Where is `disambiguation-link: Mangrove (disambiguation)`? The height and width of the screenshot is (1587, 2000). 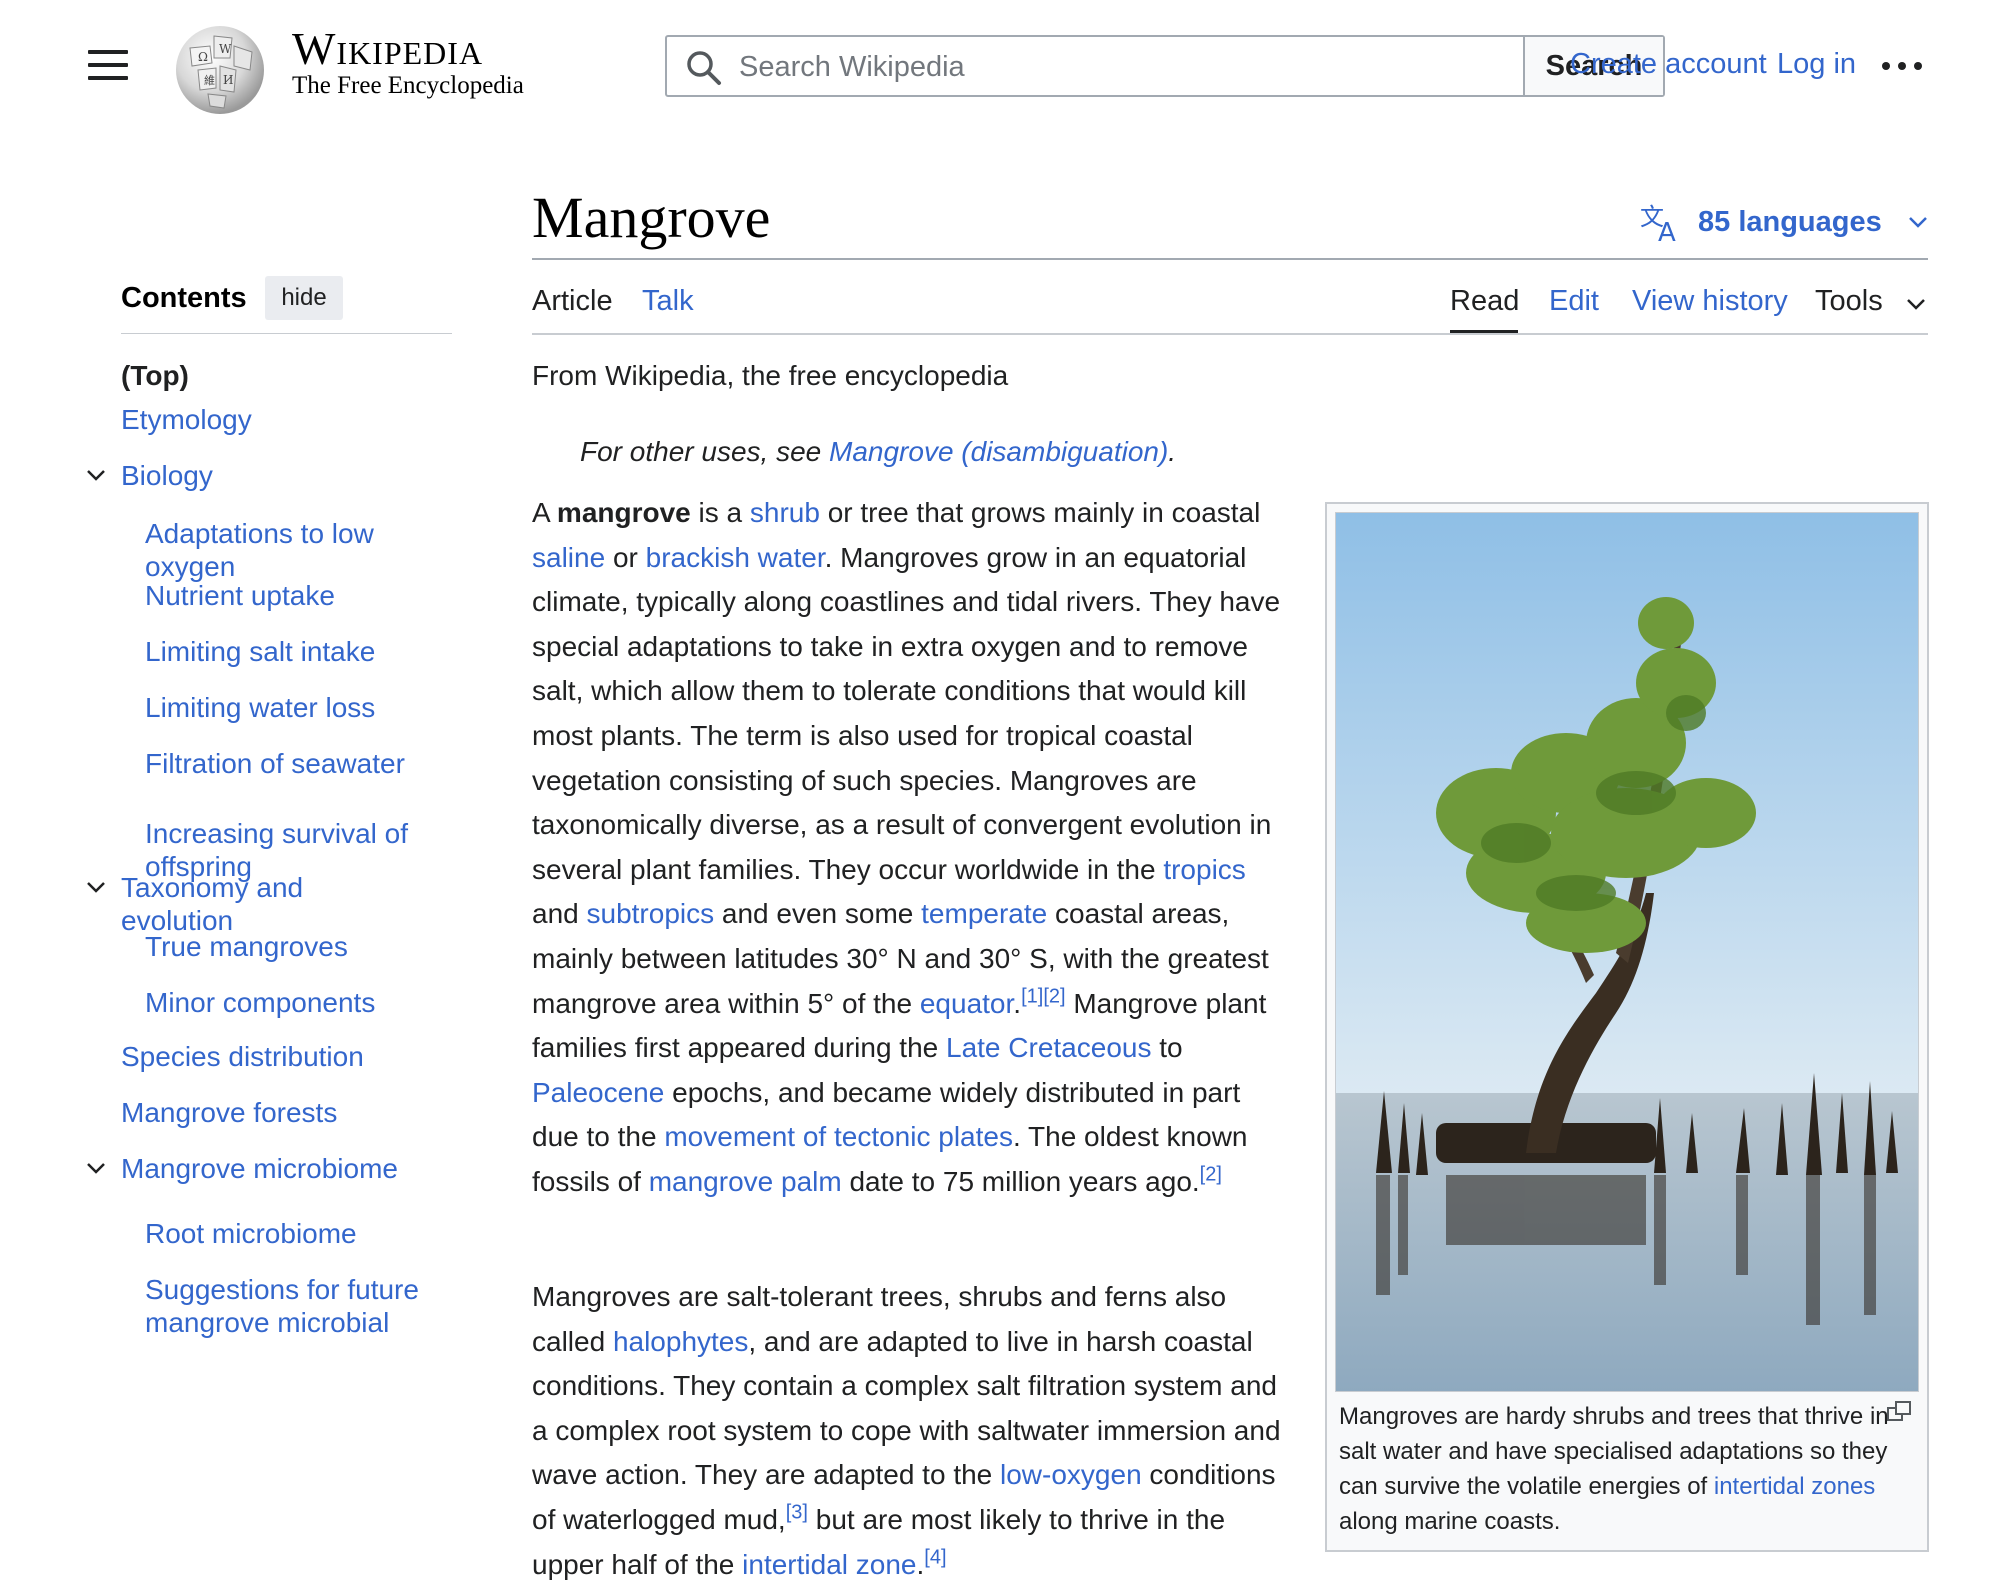
disambiguation-link: Mangrove (disambiguation) is located at coordinates (998, 451).